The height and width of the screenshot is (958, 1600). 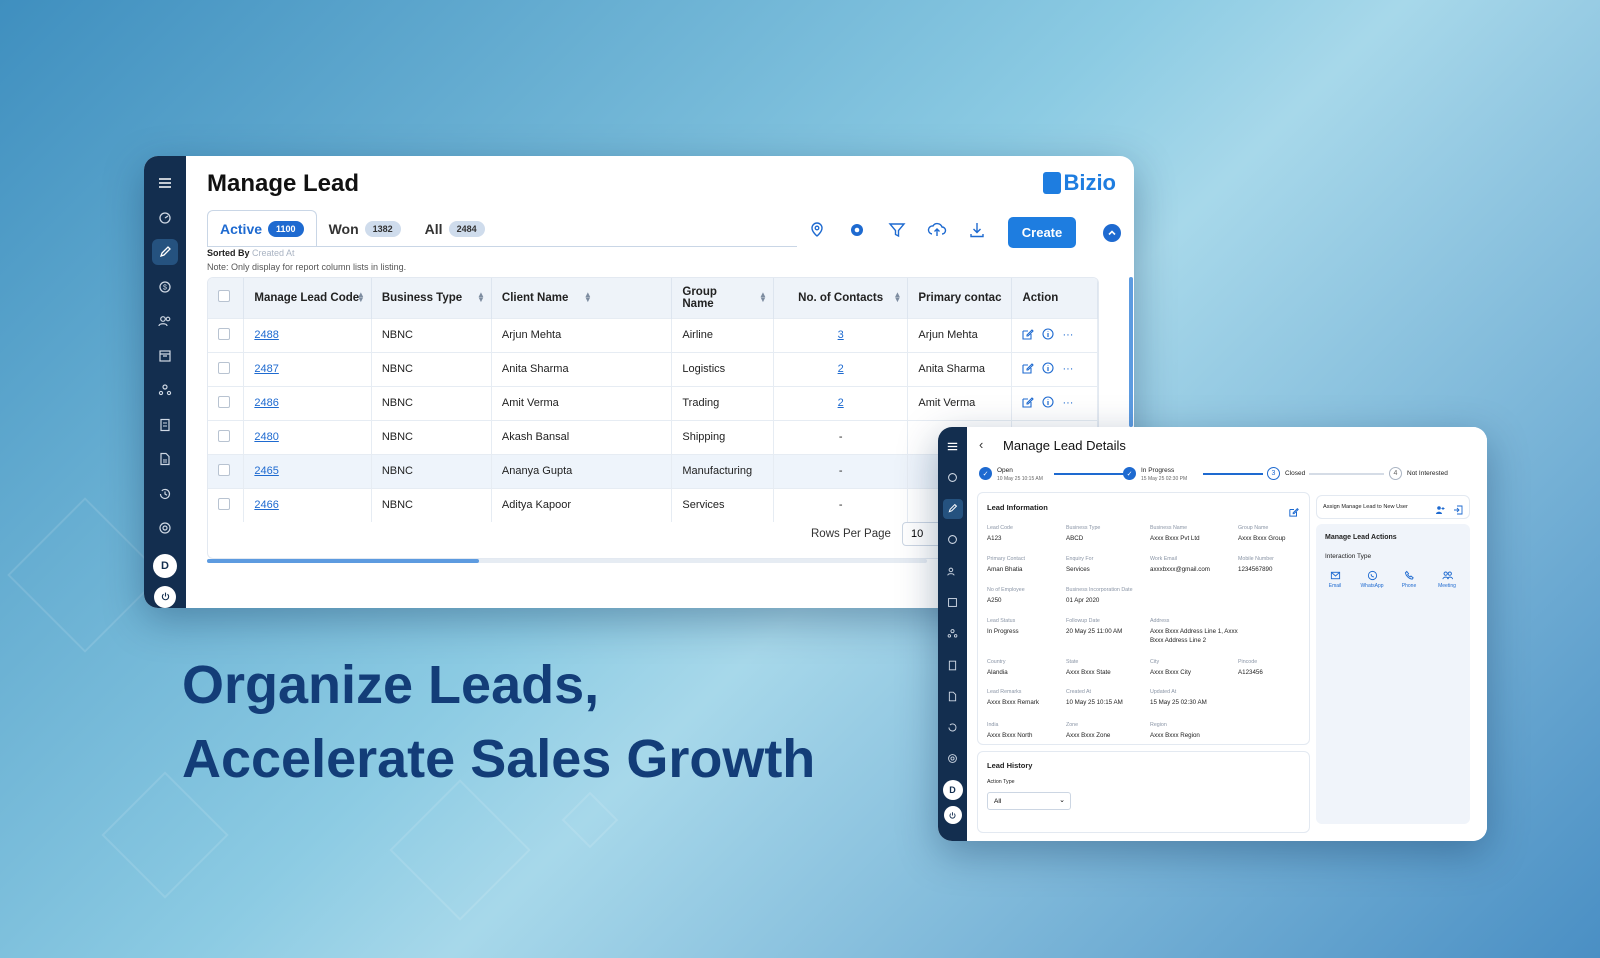 I want to click on header-select-all, so click(x=226, y=298).